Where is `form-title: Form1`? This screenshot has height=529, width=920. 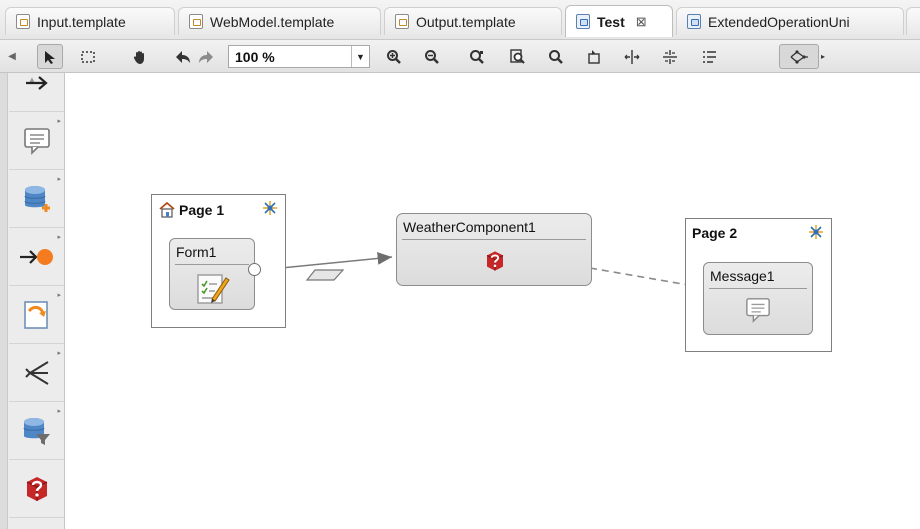 form-title: Form1 is located at coordinates (196, 252).